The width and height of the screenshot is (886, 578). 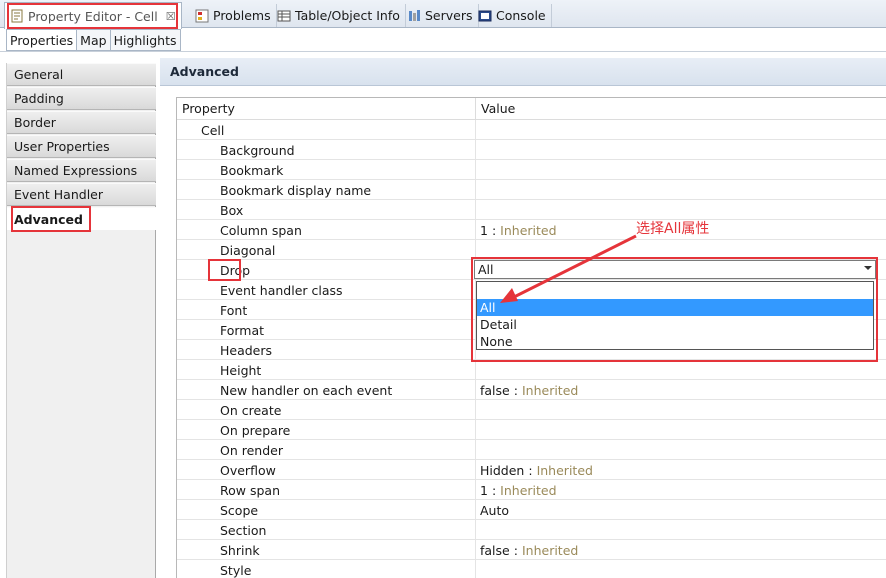 I want to click on property-row: On create, so click(x=531, y=410).